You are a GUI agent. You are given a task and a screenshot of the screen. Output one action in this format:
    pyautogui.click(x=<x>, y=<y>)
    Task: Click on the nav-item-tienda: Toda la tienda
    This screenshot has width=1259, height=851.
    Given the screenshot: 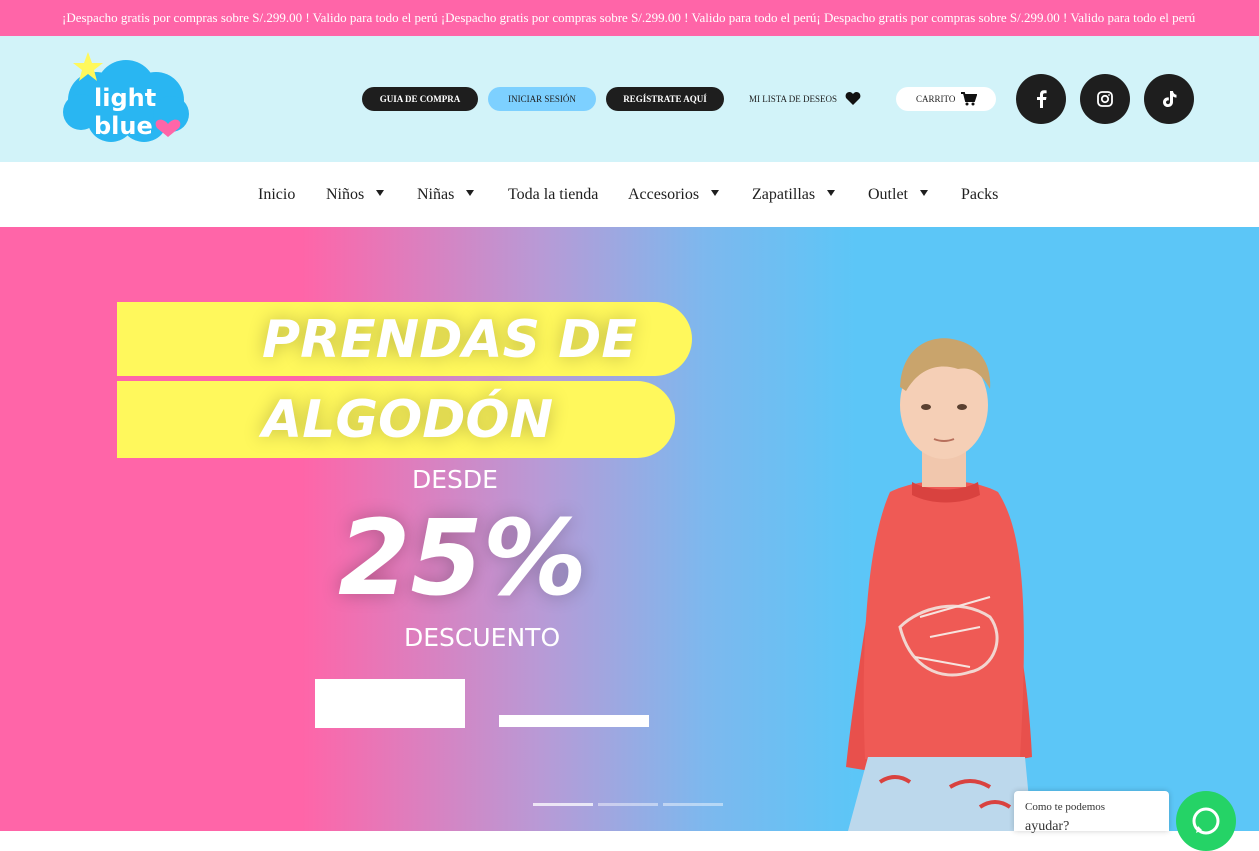 What is the action you would take?
    pyautogui.click(x=553, y=194)
    